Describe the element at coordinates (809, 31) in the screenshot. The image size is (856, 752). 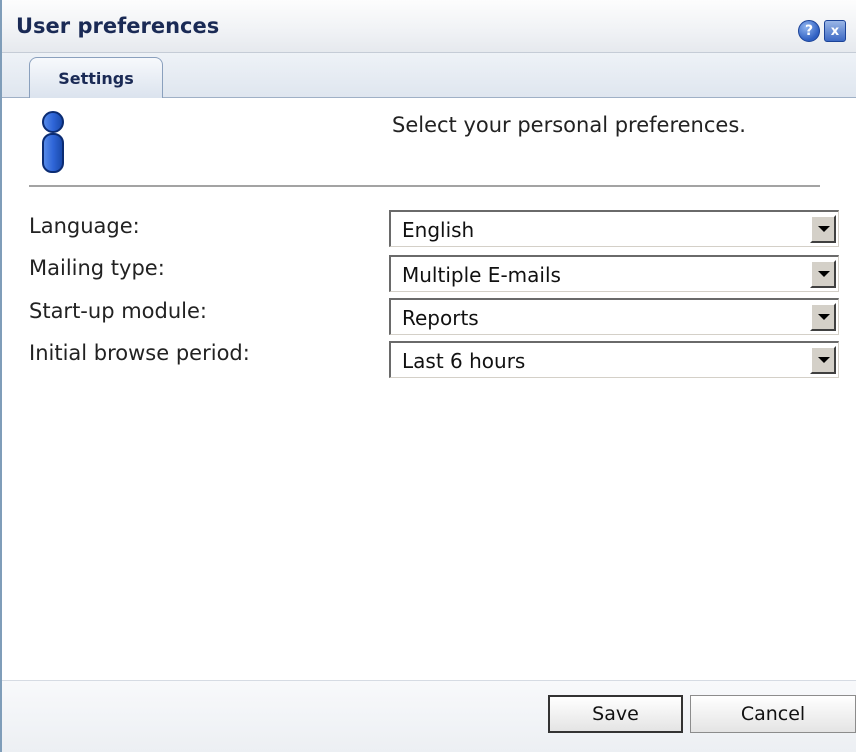
I see `help-icon: ?` at that location.